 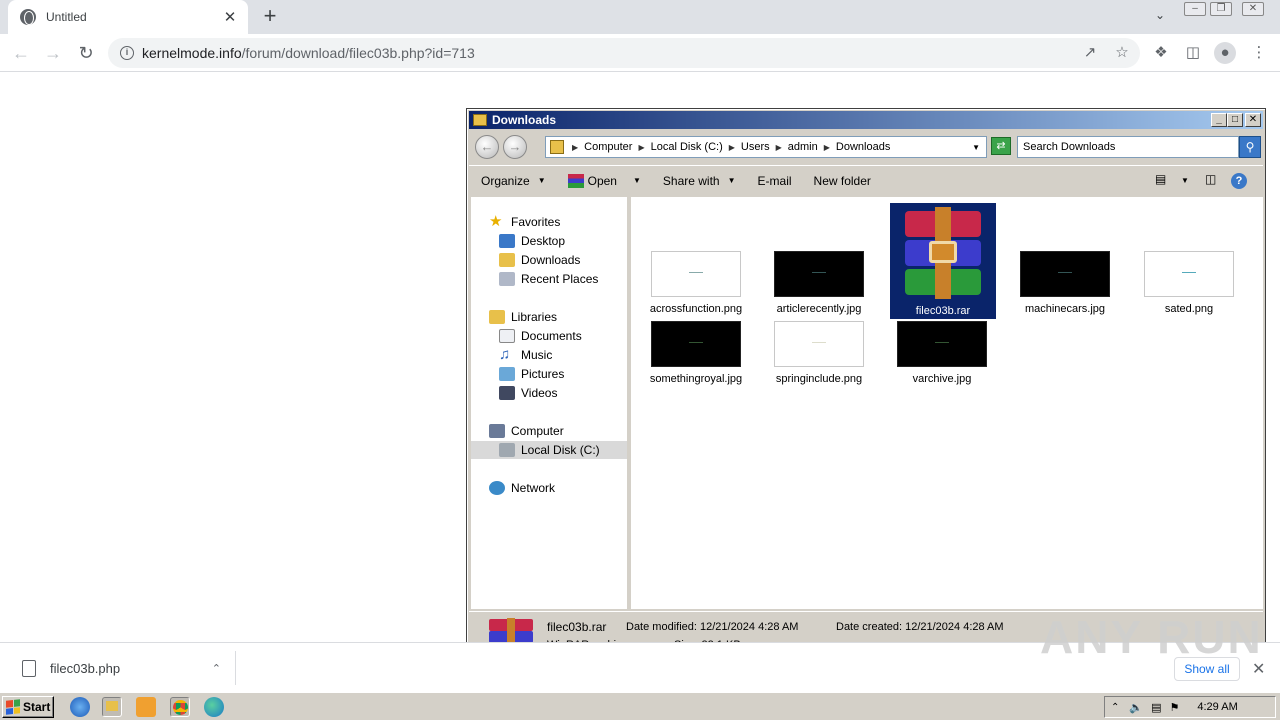 What do you see at coordinates (497, 431) in the screenshot?
I see `computer-icon` at bounding box center [497, 431].